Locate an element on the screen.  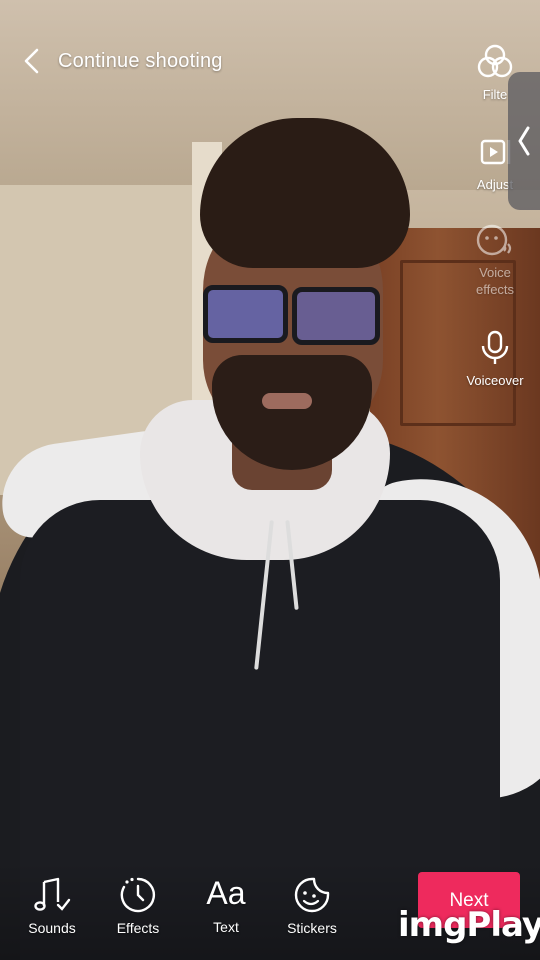
sounds-label: Sounds is located at coordinates (52, 928).